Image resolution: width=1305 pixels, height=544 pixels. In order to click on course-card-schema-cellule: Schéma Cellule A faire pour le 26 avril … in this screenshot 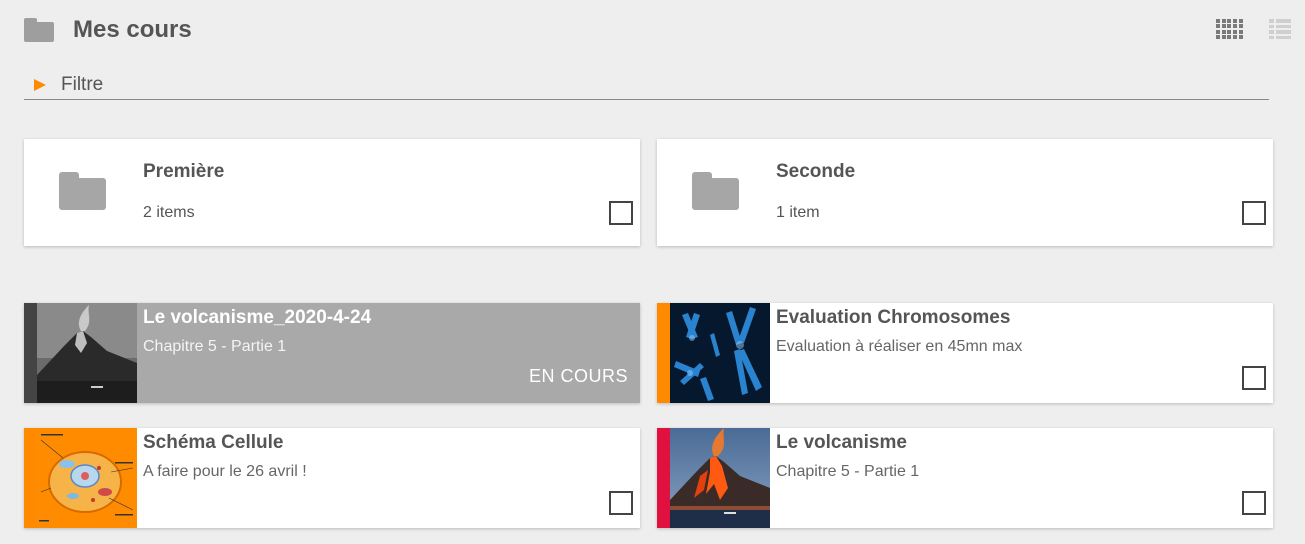, I will do `click(332, 478)`.